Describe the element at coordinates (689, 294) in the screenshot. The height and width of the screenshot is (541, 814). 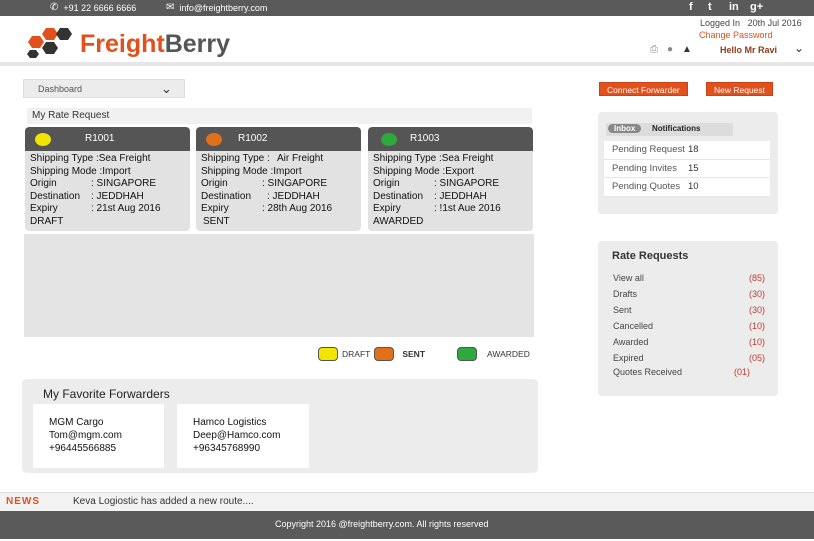
I see `rate-requests-drafts: Drafts (30)` at that location.